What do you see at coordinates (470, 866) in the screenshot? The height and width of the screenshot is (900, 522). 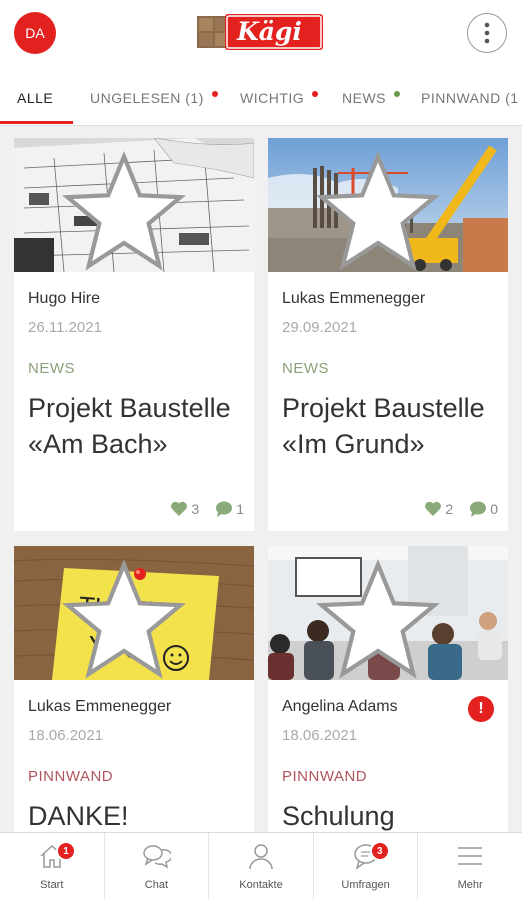 I see `nav-mehr: Mehr` at bounding box center [470, 866].